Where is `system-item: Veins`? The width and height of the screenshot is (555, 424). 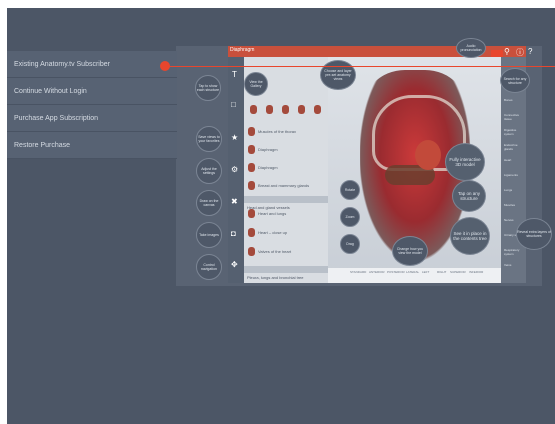
system-item: Veins is located at coordinates (508, 265).